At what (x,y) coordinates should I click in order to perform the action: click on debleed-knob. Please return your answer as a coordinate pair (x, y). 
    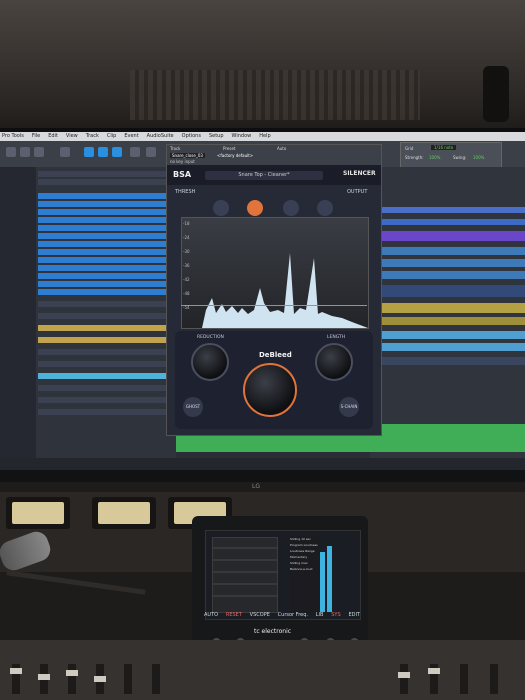
    Looking at the image, I should click on (270, 390).